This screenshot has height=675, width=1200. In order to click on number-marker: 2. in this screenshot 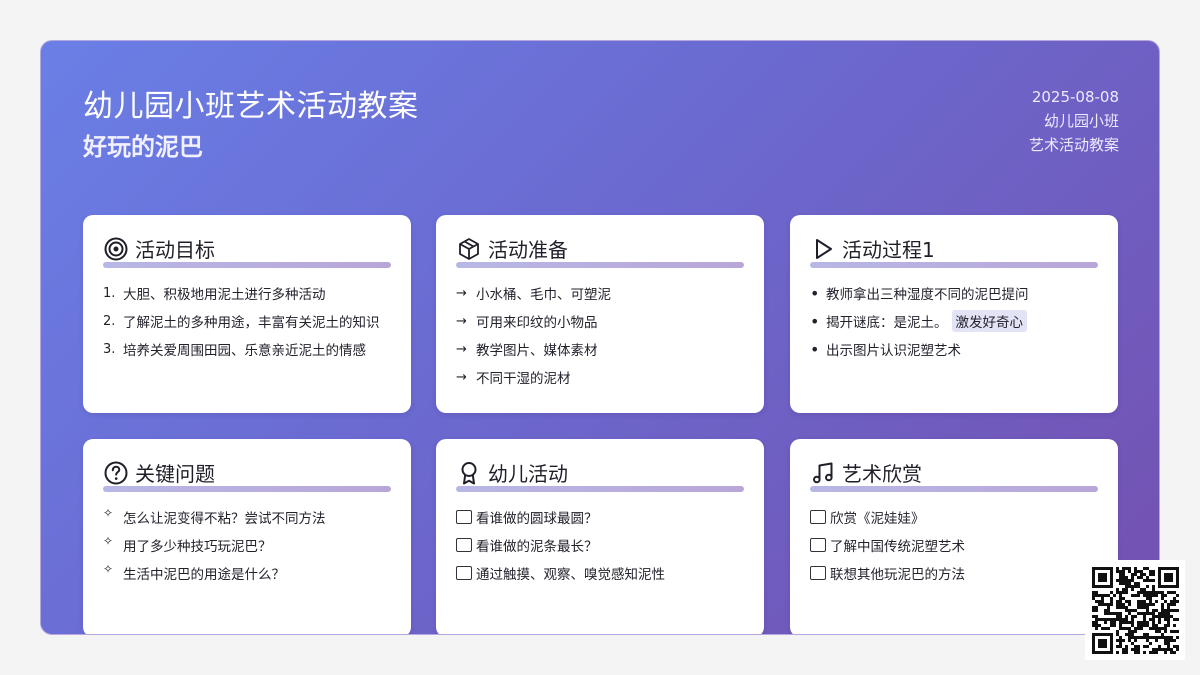, I will do `click(109, 321)`.